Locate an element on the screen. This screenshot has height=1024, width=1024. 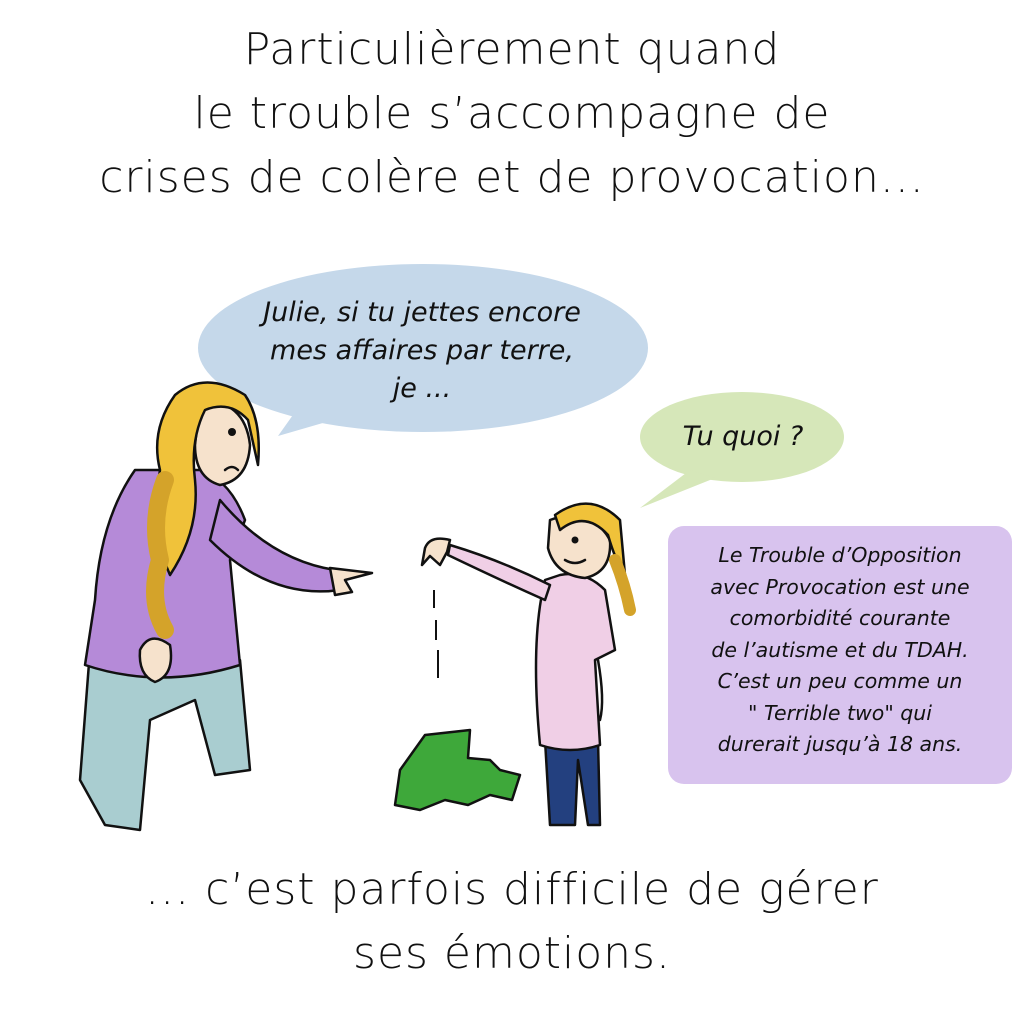
info-box-line: comorbidité courante is located at coordinates (840, 618).